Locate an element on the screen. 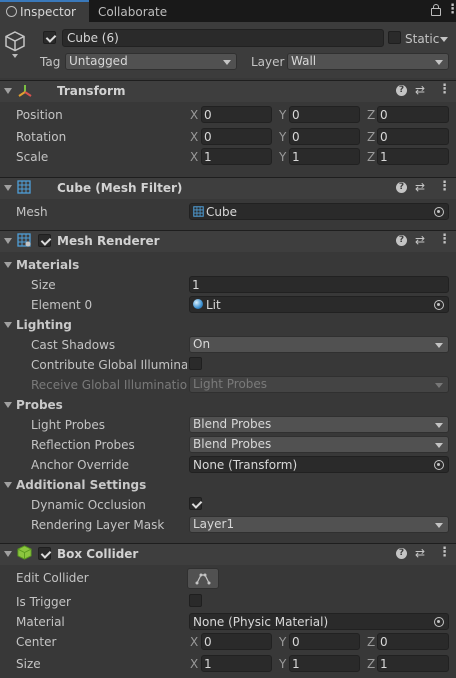 This screenshot has height=678, width=456. materials-size-field is located at coordinates (319, 284).